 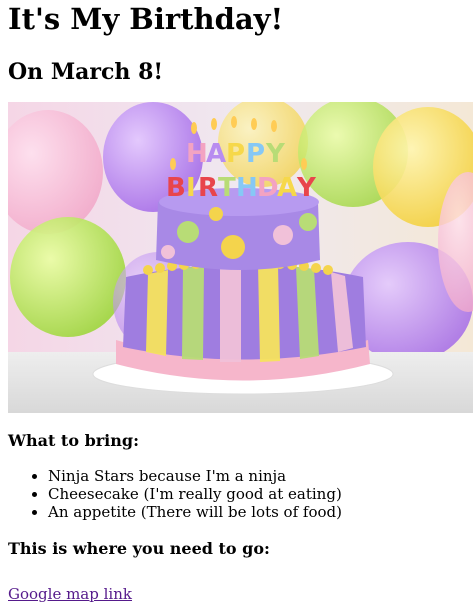 What do you see at coordinates (247, 188) in the screenshot?
I see `svg-text: H` at bounding box center [247, 188].